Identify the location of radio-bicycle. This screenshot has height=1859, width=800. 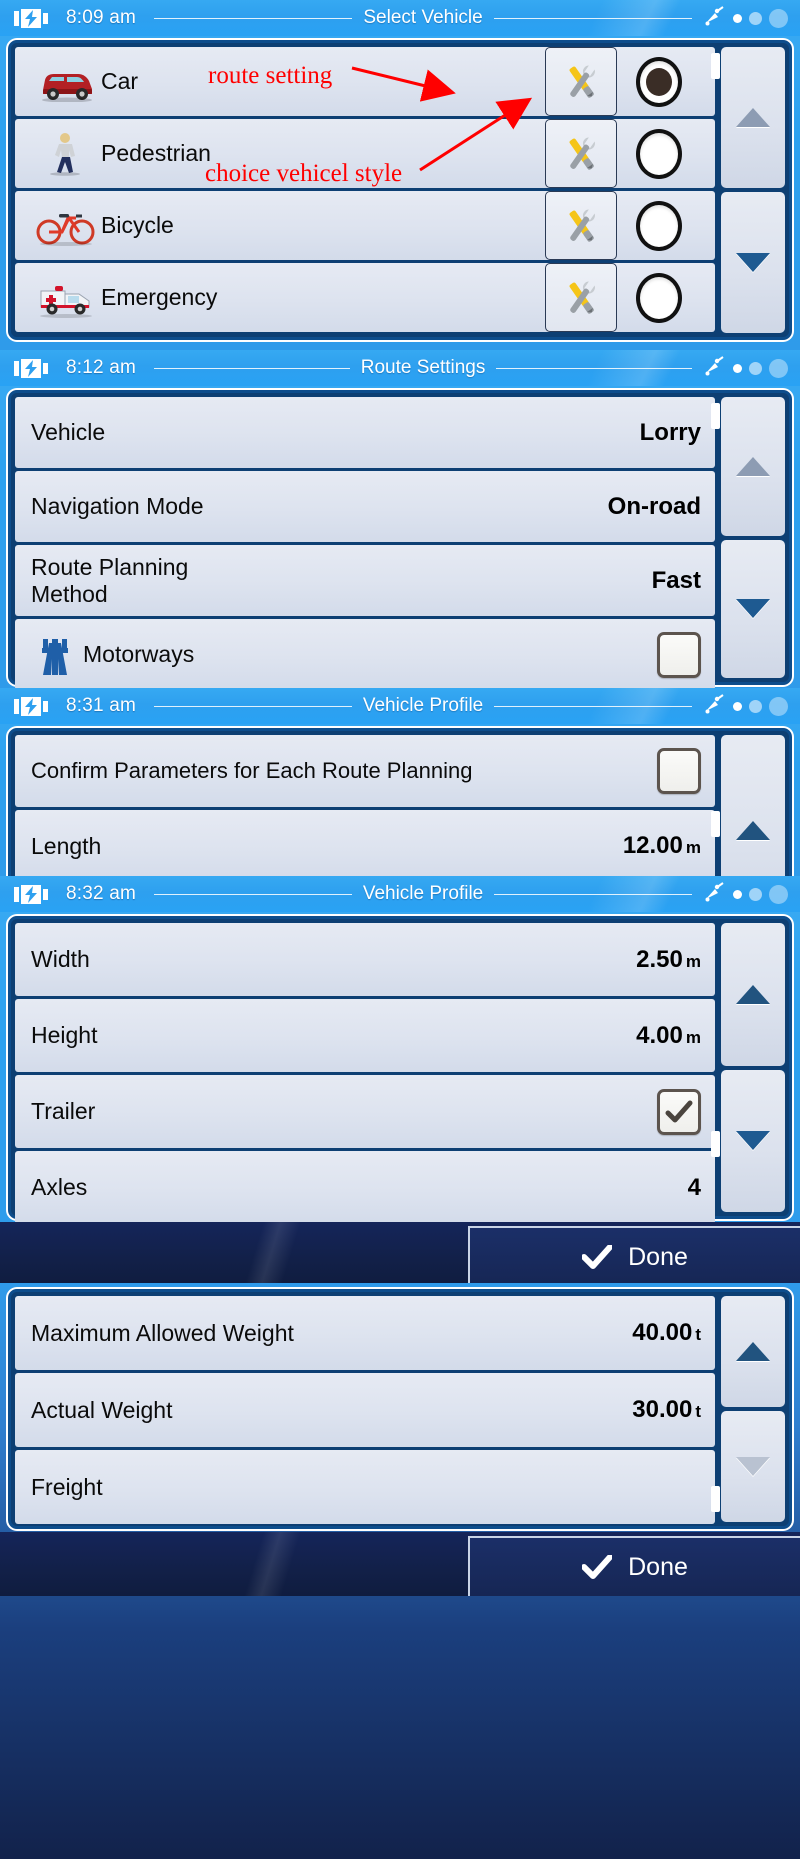
(659, 225).